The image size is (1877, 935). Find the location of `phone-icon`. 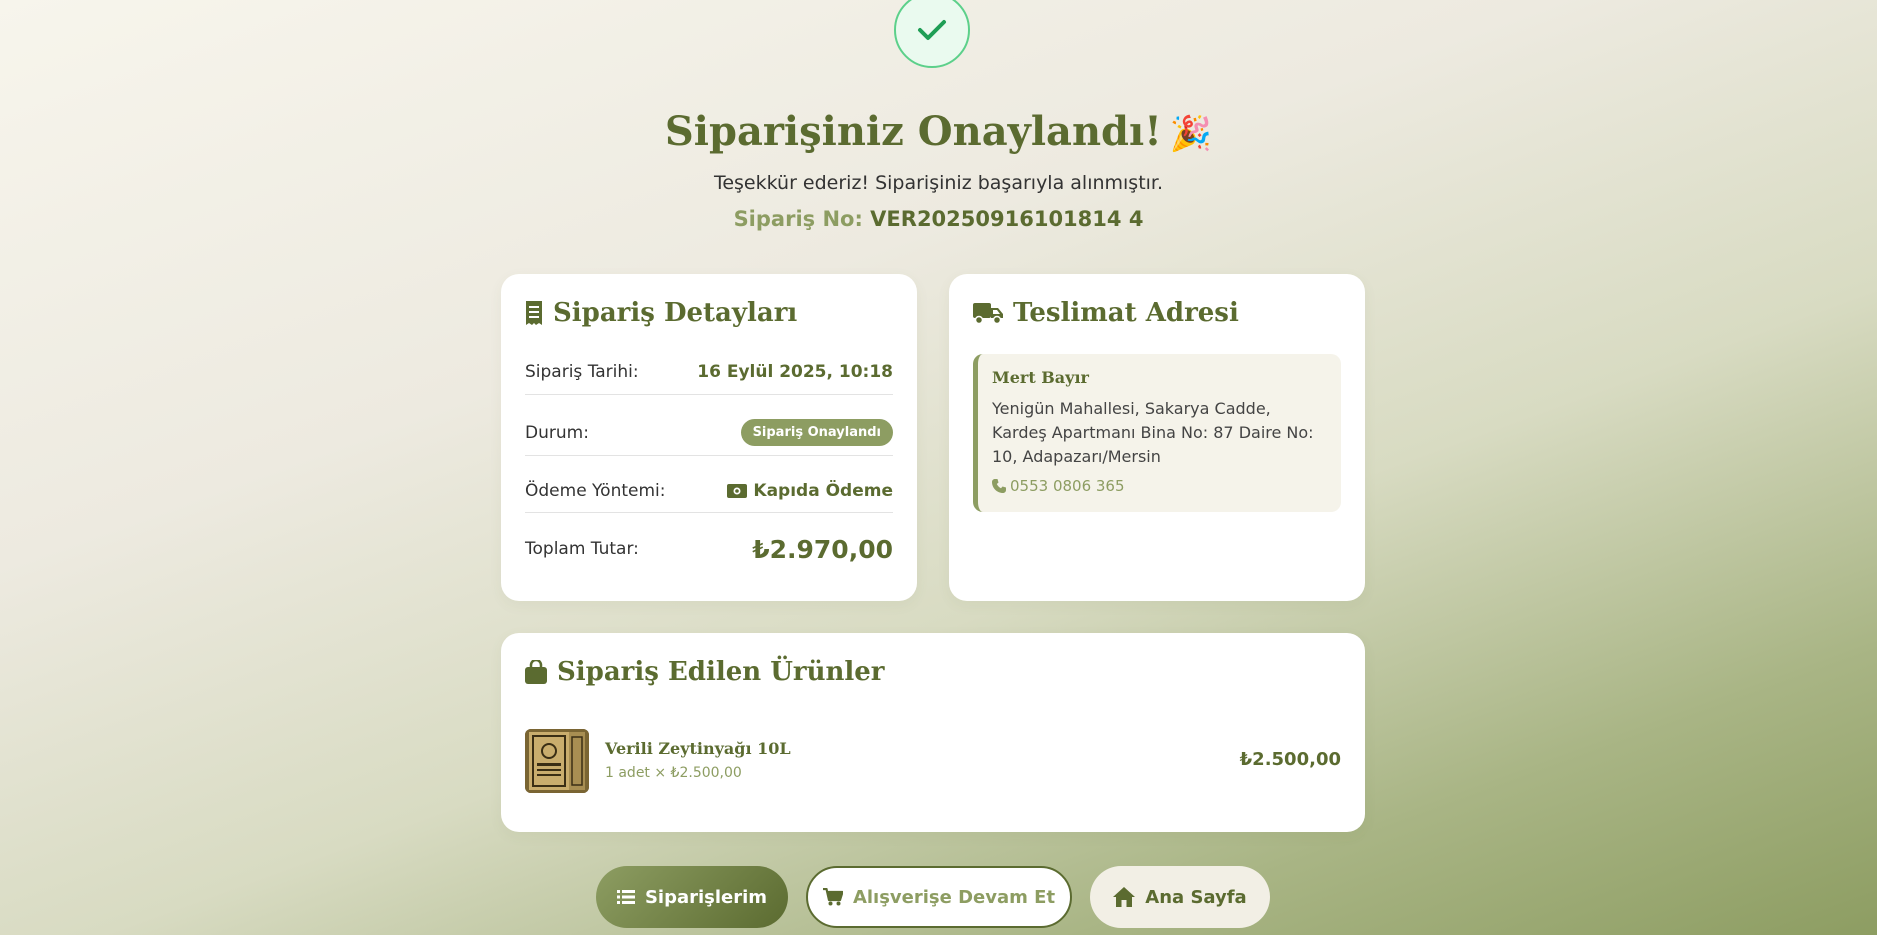

phone-icon is located at coordinates (999, 486).